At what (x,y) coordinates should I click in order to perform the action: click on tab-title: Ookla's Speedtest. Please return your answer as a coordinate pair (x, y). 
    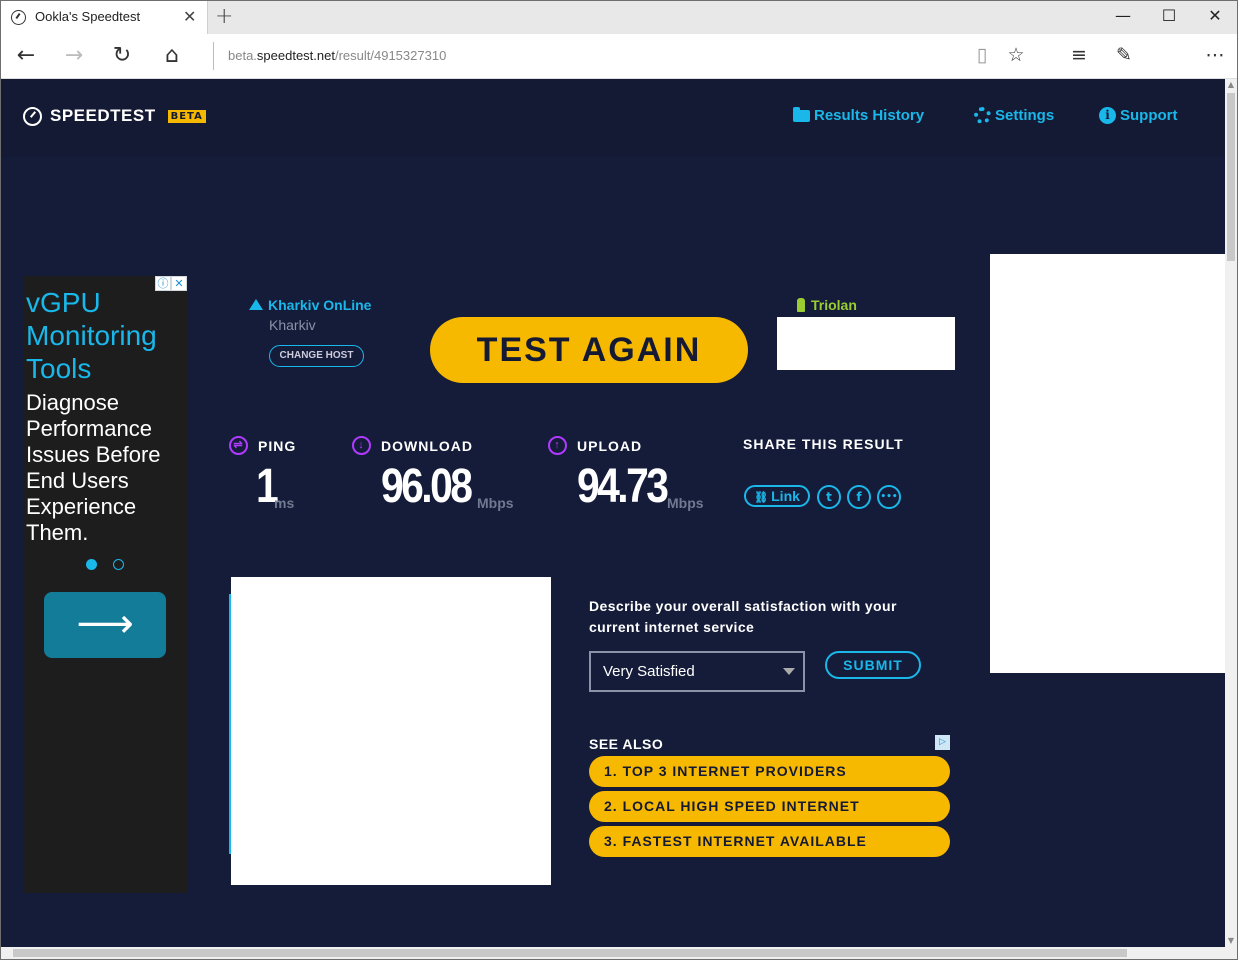
    Looking at the image, I should click on (88, 16).